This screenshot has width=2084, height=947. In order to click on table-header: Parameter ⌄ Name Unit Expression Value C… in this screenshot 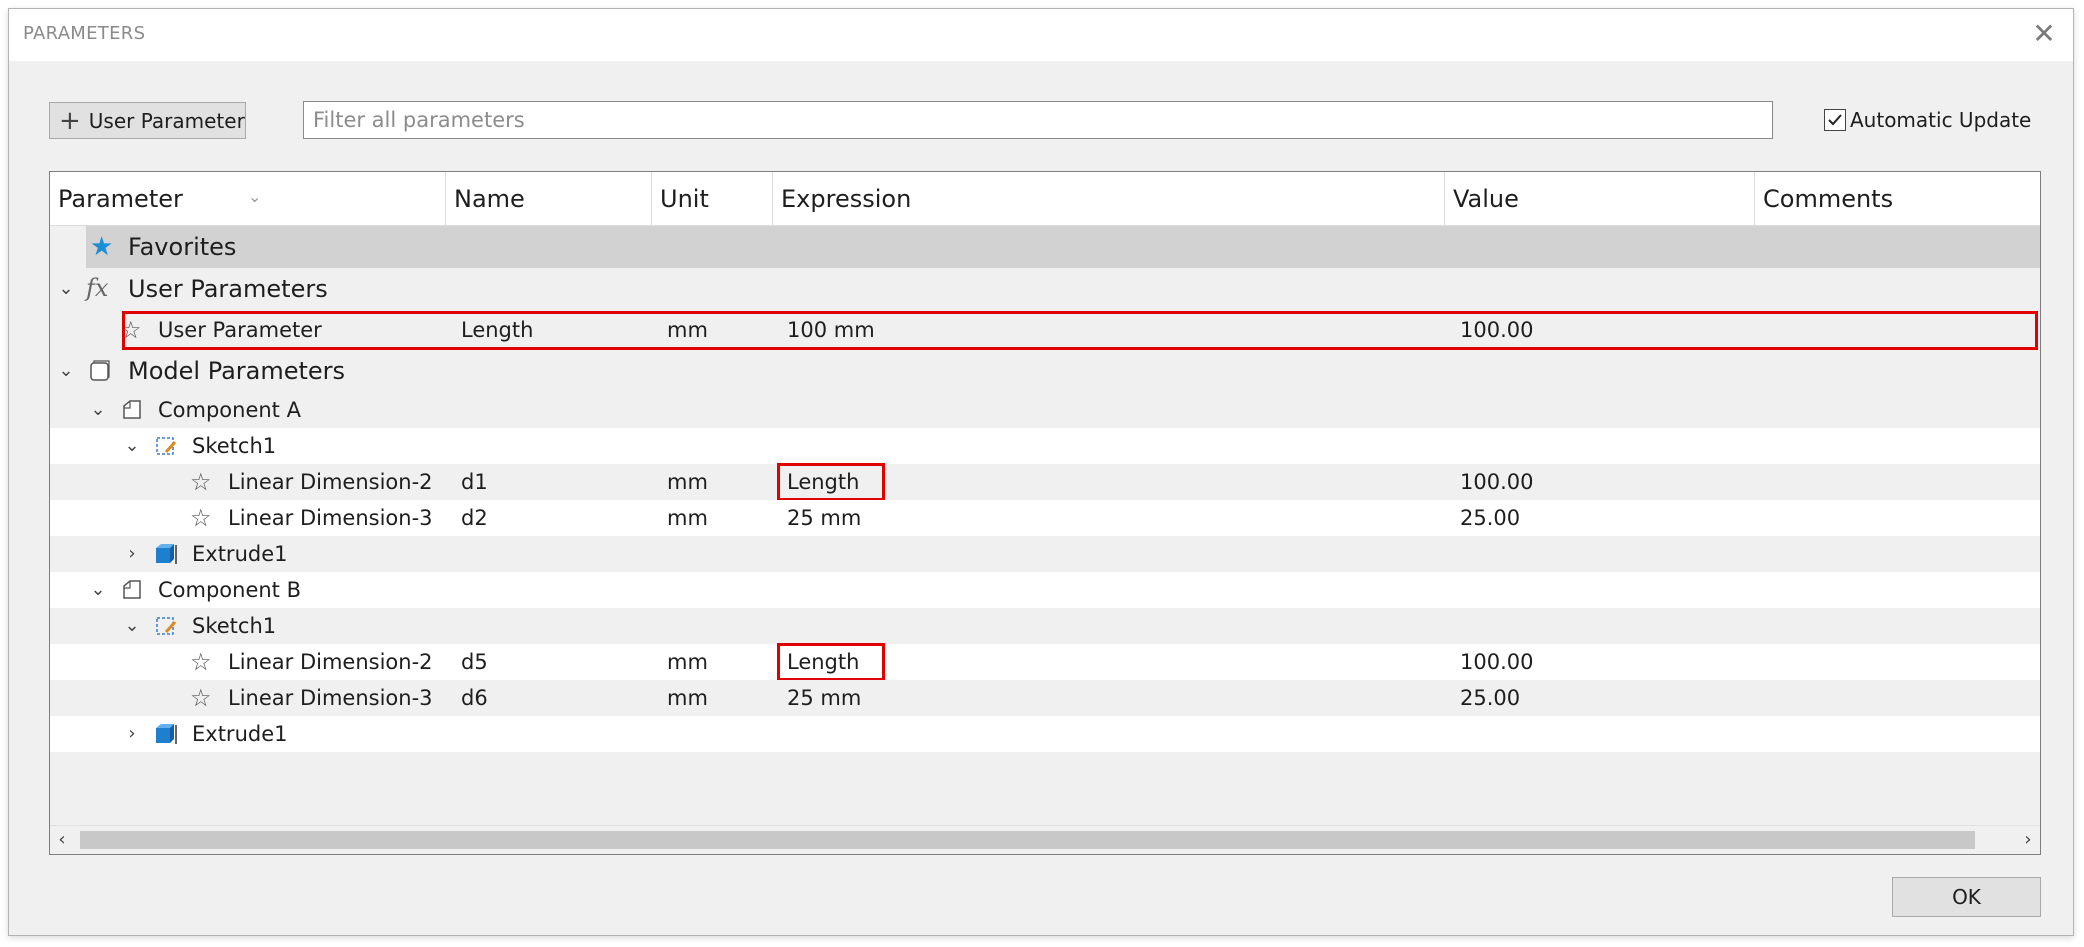, I will do `click(1045, 199)`.